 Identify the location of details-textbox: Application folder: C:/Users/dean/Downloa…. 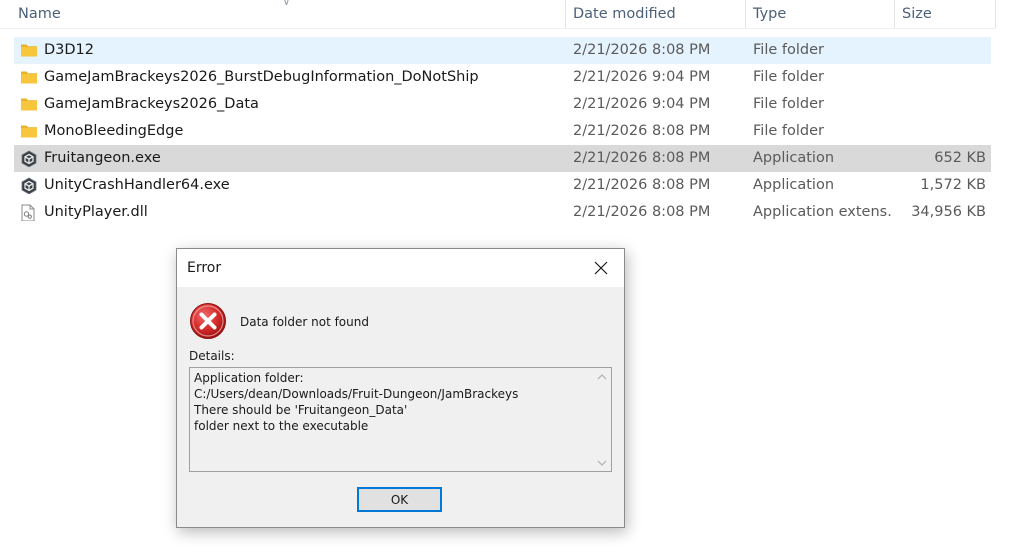
(400, 419).